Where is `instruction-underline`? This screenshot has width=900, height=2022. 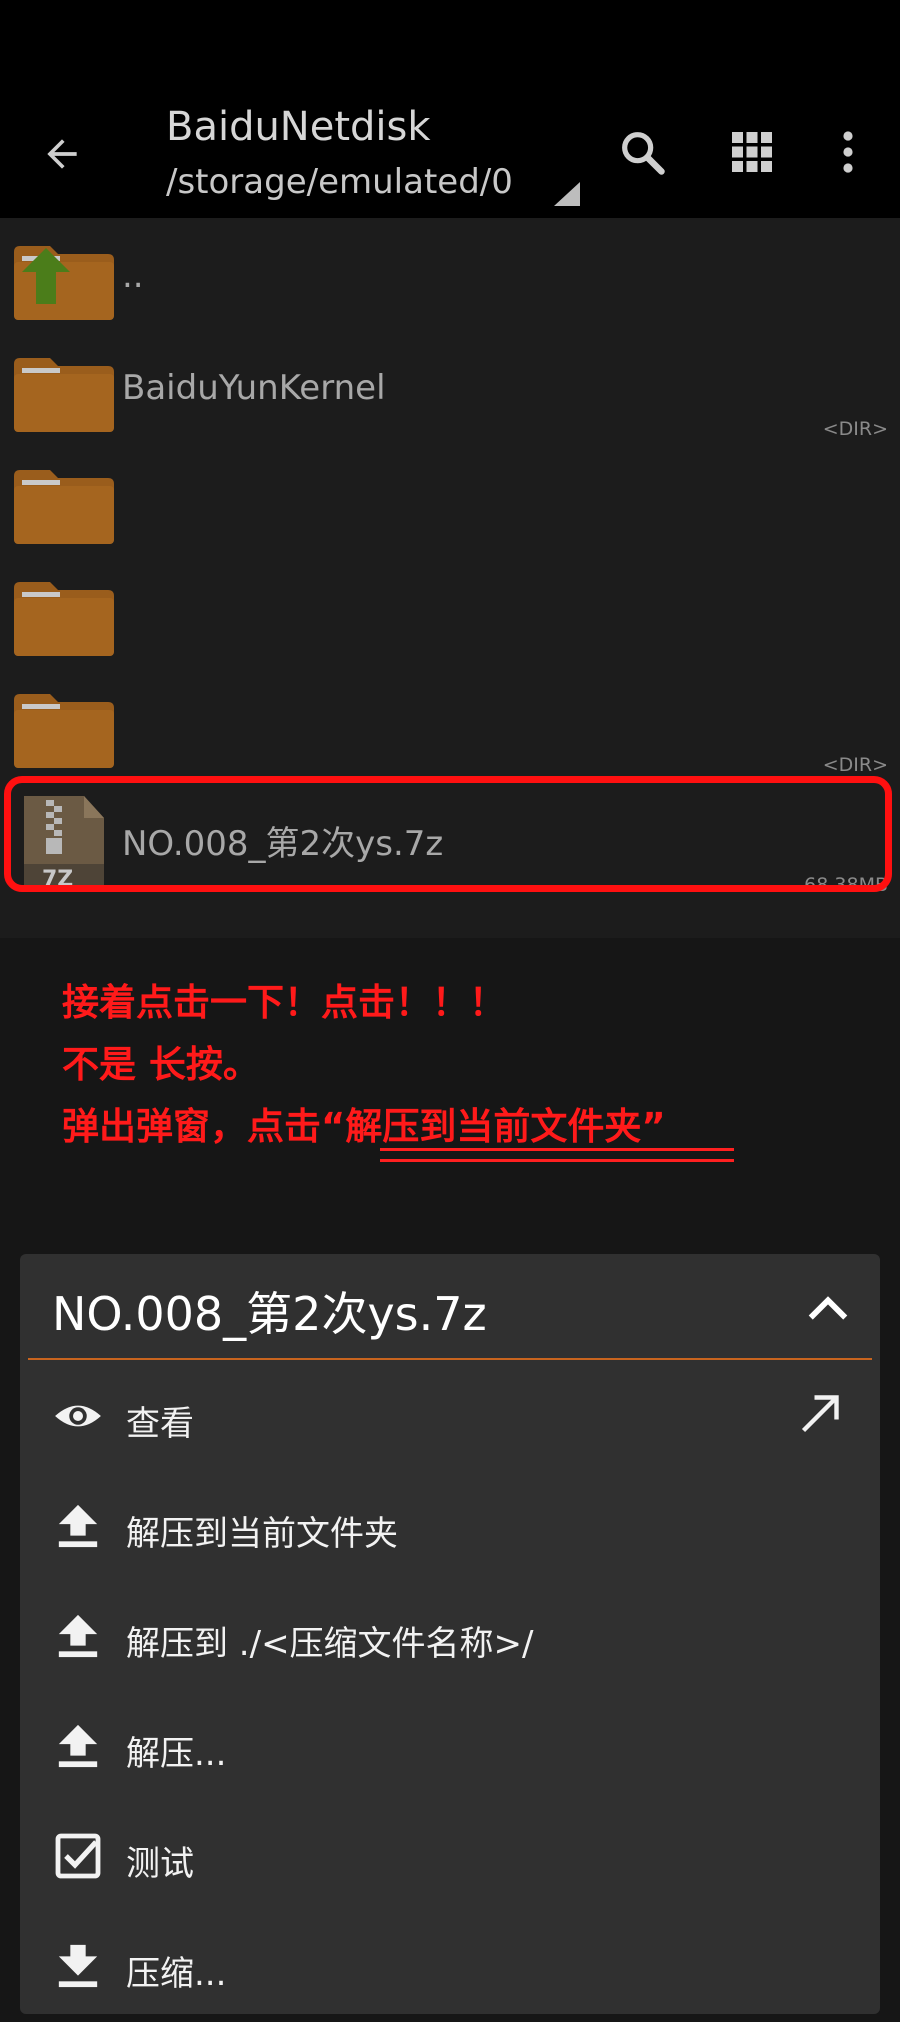
instruction-underline is located at coordinates (557, 1155).